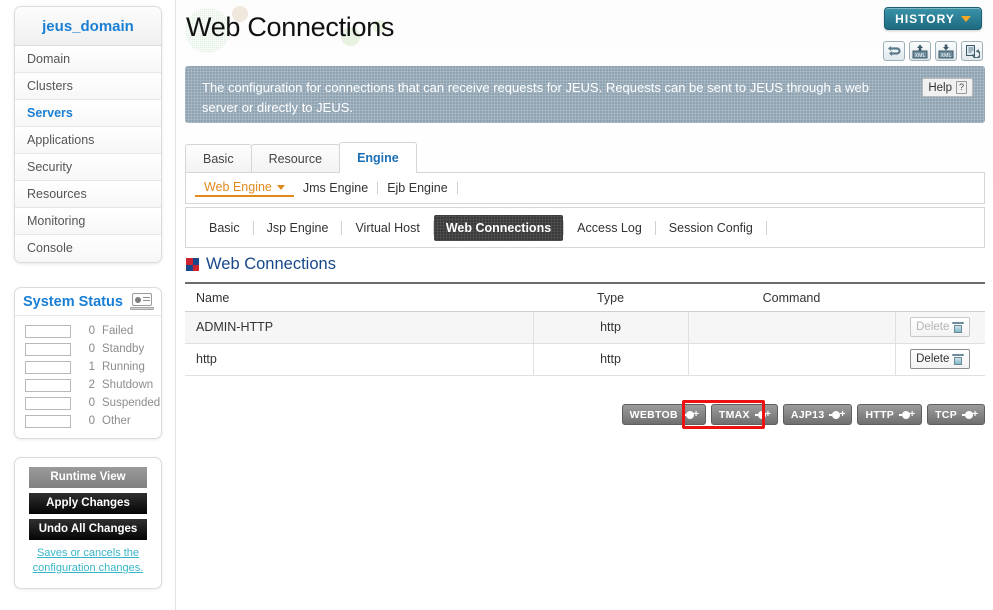  Describe the element at coordinates (88, 113) in the screenshot. I see `sidebar-item-servers: Servers` at that location.